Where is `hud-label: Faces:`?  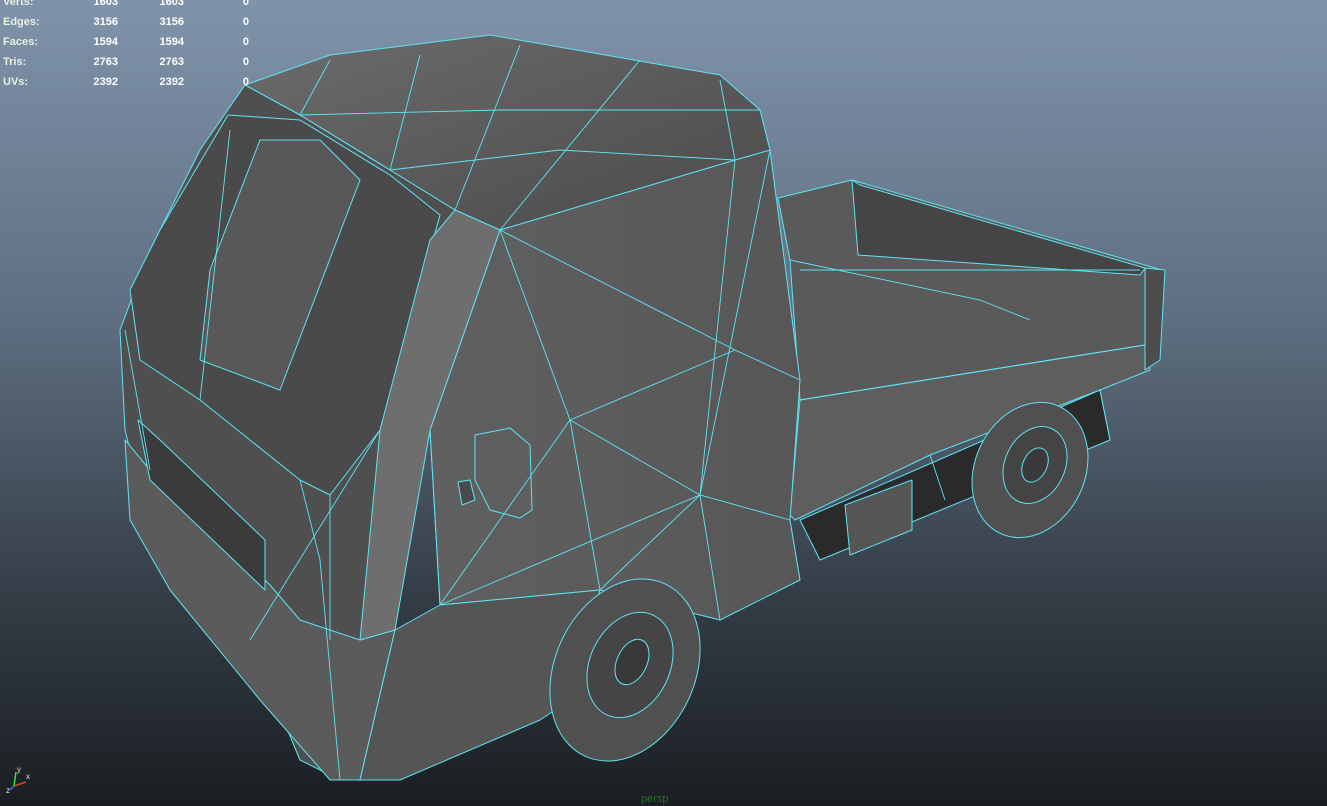
hud-label: Faces: is located at coordinates (20, 42).